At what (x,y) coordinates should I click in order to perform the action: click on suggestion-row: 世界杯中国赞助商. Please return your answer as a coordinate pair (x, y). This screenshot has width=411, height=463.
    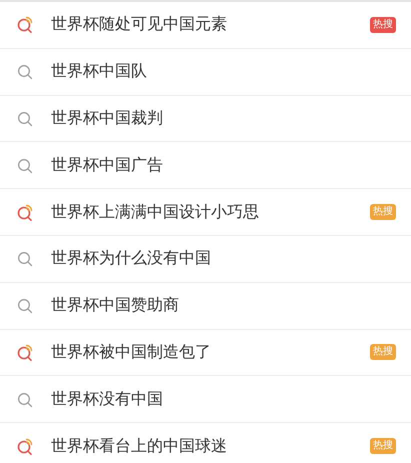
    Looking at the image, I should click on (205, 306).